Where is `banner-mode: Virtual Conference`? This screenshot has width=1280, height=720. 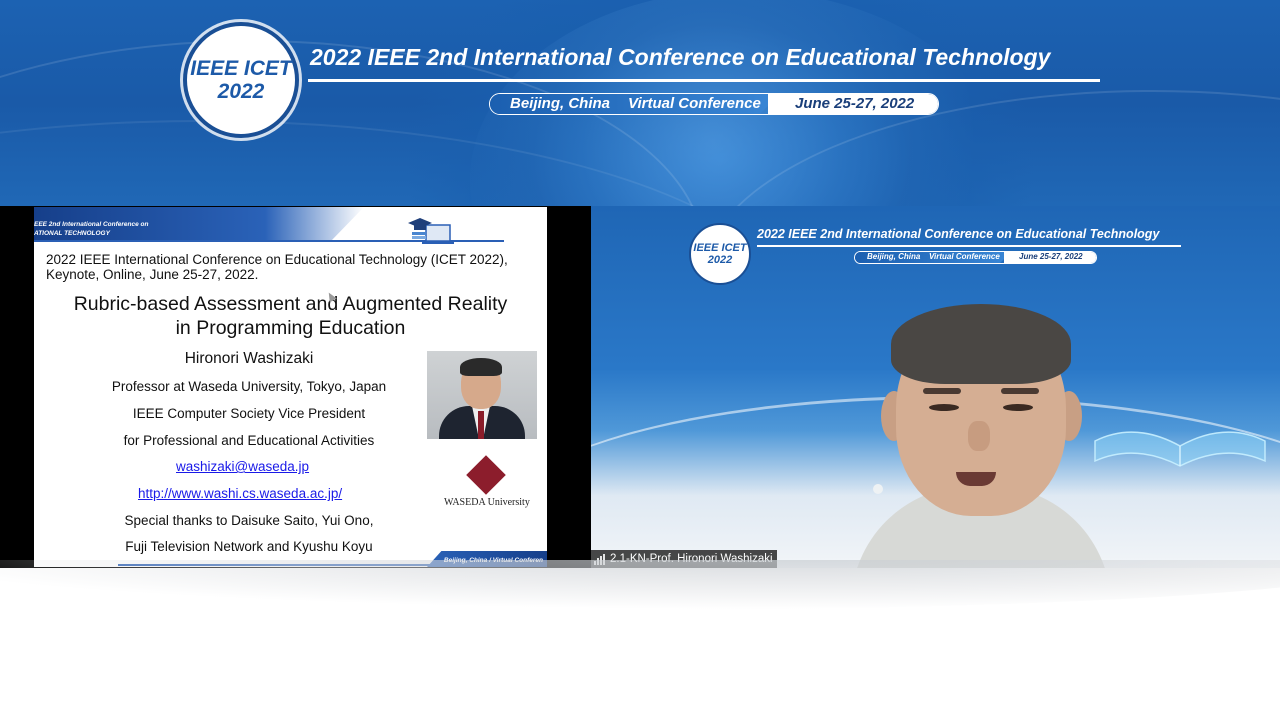
banner-mode: Virtual Conference is located at coordinates (694, 103).